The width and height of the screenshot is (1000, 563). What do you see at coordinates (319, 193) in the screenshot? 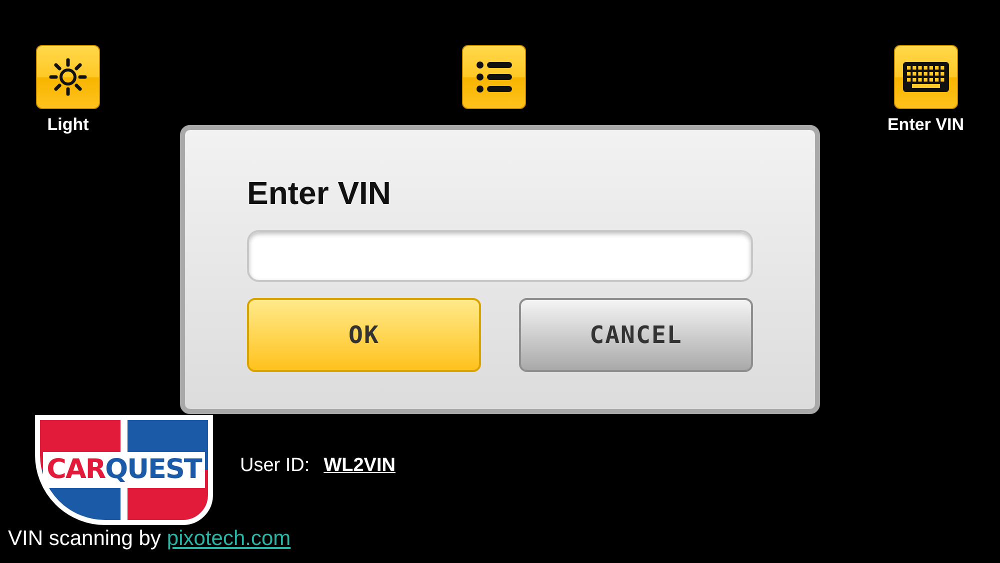
I see `dialog-title: Enter VIN` at bounding box center [319, 193].